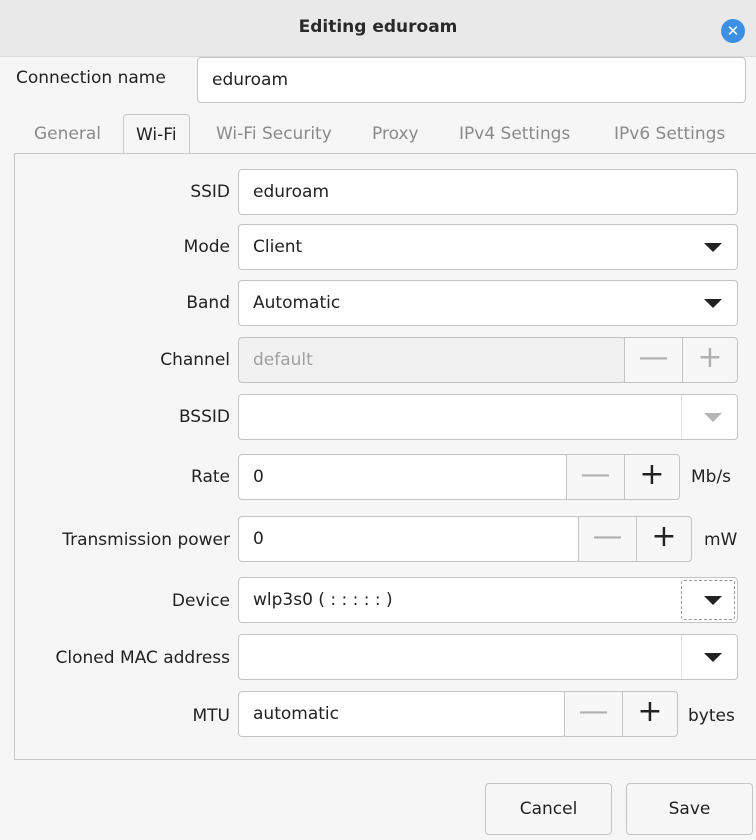 The height and width of the screenshot is (840, 756). Describe the element at coordinates (471, 80) in the screenshot. I see `connection-name-input: eduroam` at that location.